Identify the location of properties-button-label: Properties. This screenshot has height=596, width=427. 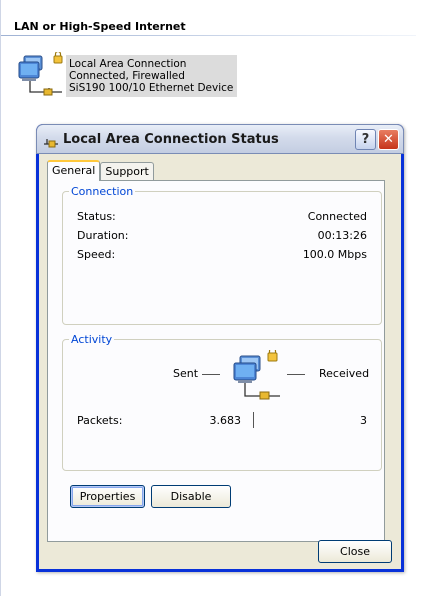
(107, 496).